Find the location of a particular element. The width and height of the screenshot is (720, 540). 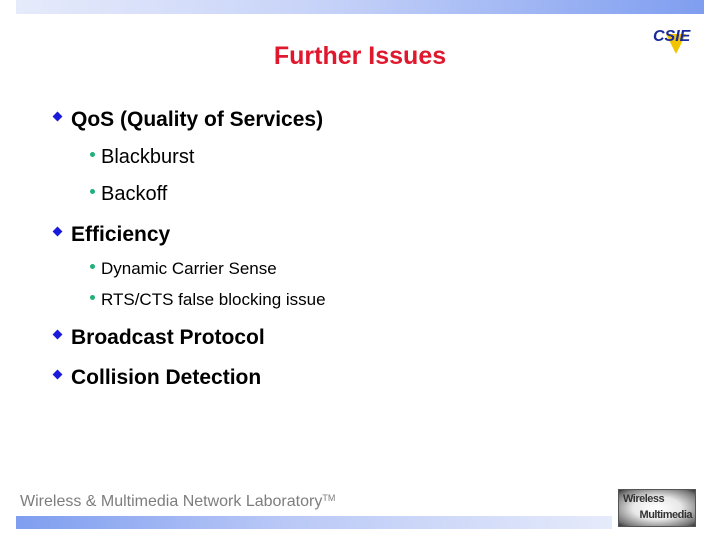

logo-line-1: Wireless is located at coordinates (644, 499).